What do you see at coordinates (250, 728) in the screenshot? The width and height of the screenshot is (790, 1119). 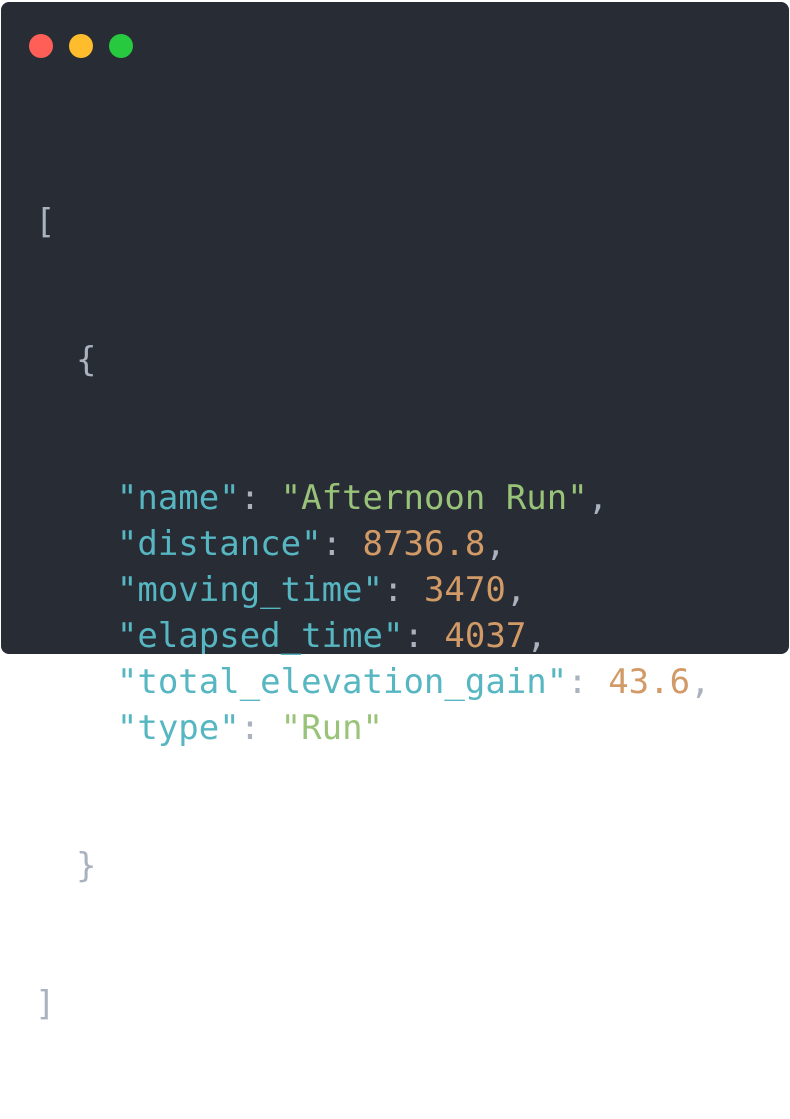 I see `json-entry-line: "type": "Run"` at bounding box center [250, 728].